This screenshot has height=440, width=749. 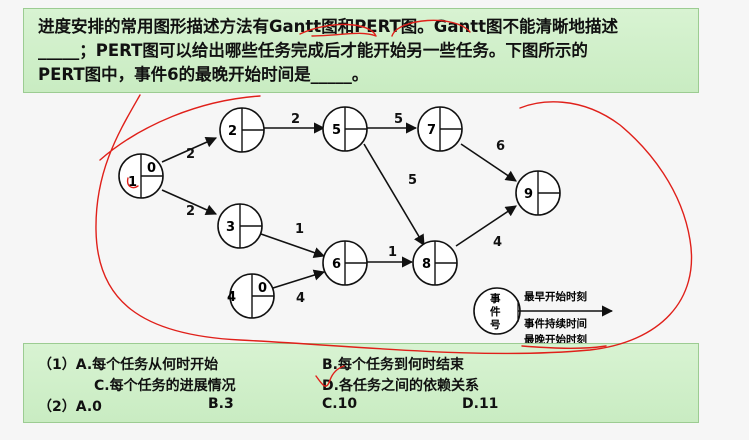 What do you see at coordinates (500, 146) in the screenshot?
I see `edge-label-7-9: 6` at bounding box center [500, 146].